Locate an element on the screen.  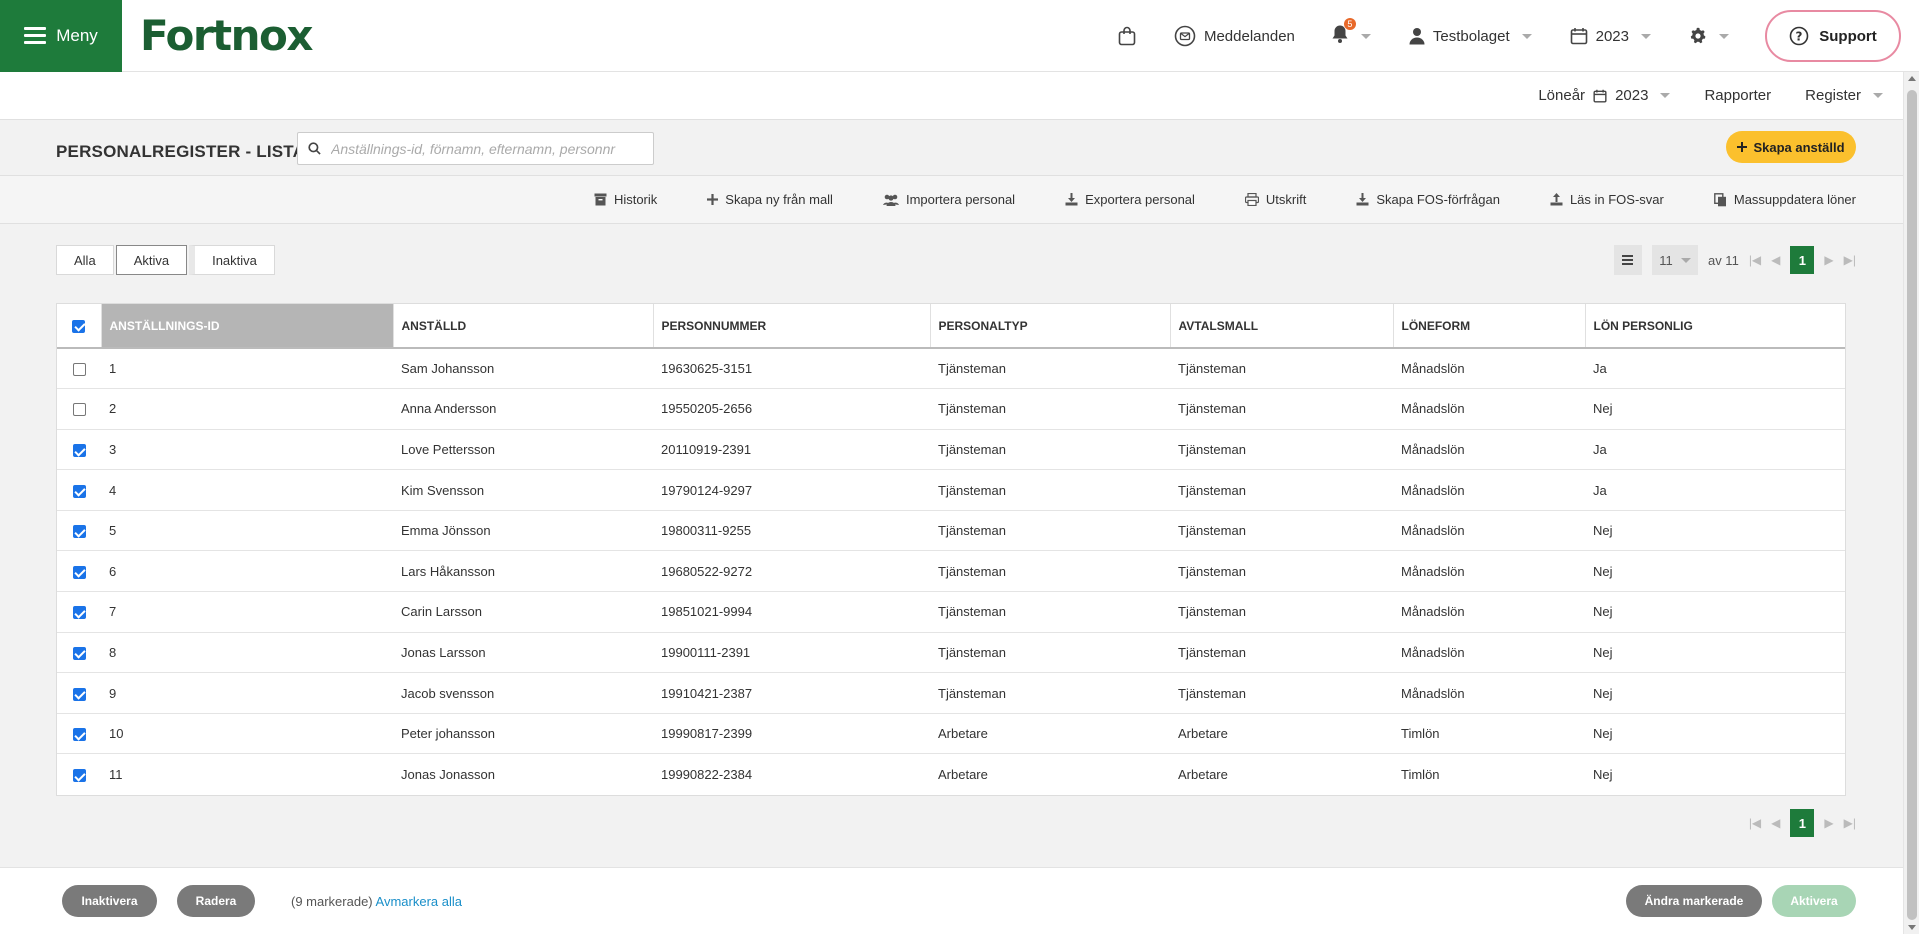
messages-button: Meddelanden is located at coordinates (1234, 36).